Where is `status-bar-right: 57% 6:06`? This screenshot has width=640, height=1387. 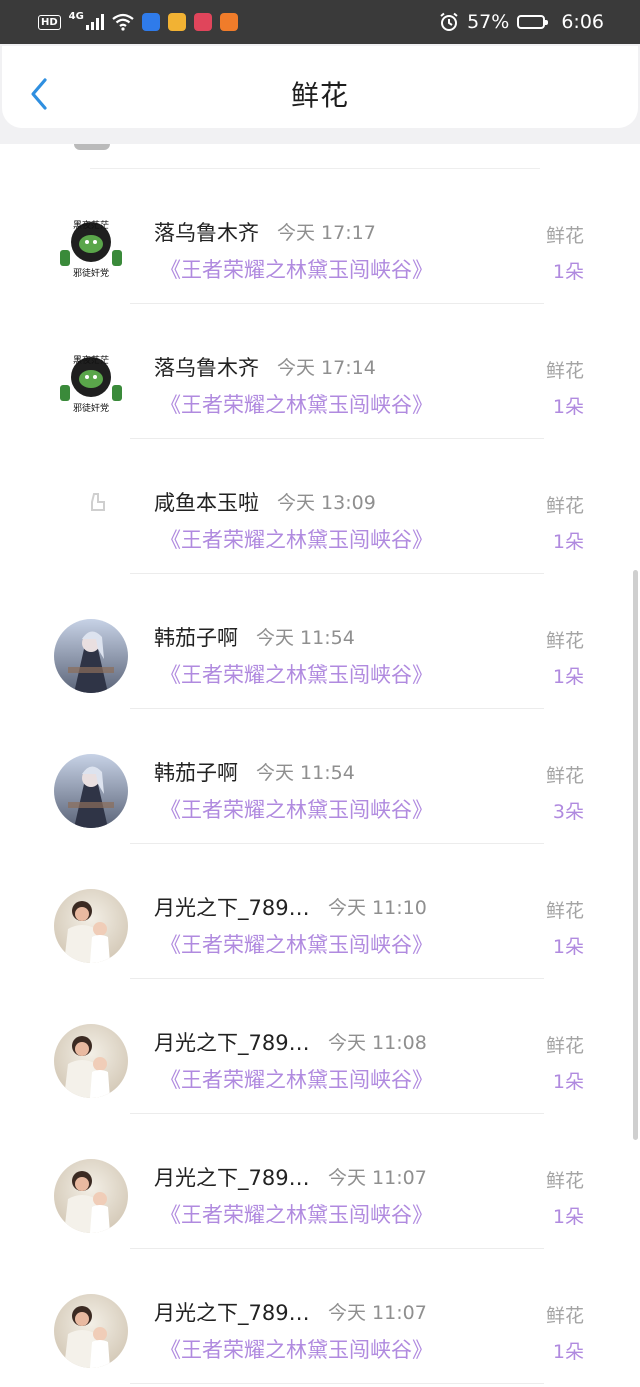
status-bar-right: 57% 6:06 is located at coordinates (521, 22).